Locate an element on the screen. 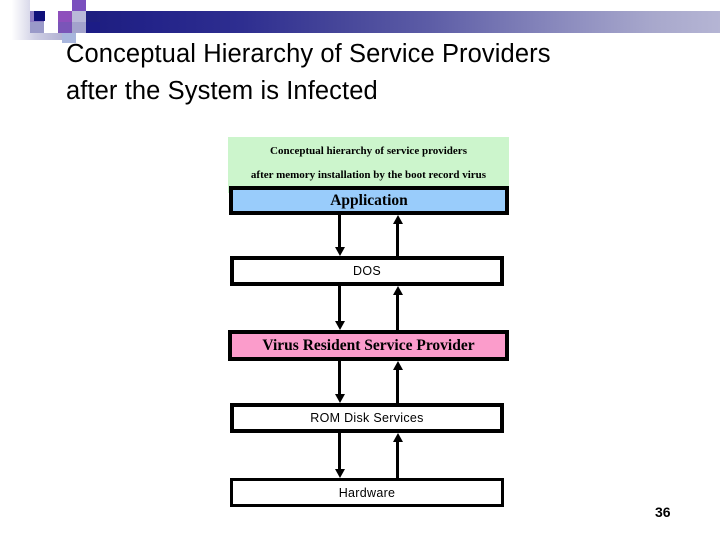 The height and width of the screenshot is (540, 720). connector-rom-to-hardware is located at coordinates (339, 451).